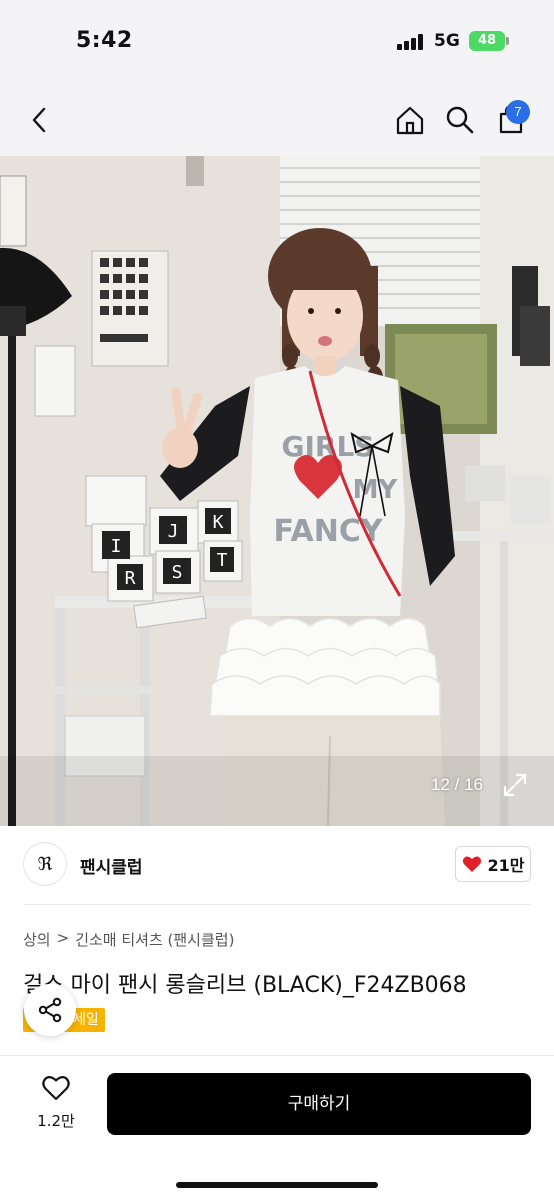 The height and width of the screenshot is (1200, 554). Describe the element at coordinates (111, 865) in the screenshot. I see `shop-name: 팬시클럽` at that location.